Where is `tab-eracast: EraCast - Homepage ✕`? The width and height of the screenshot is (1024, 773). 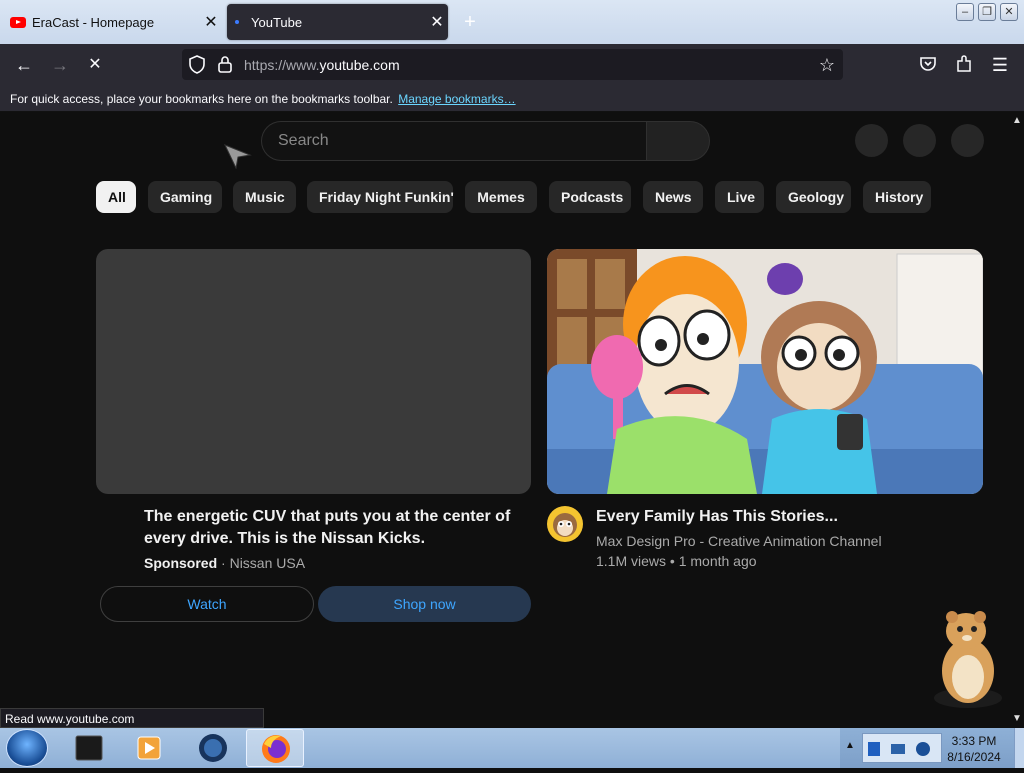
tab-eracast: EraCast - Homepage ✕ is located at coordinates (111, 22).